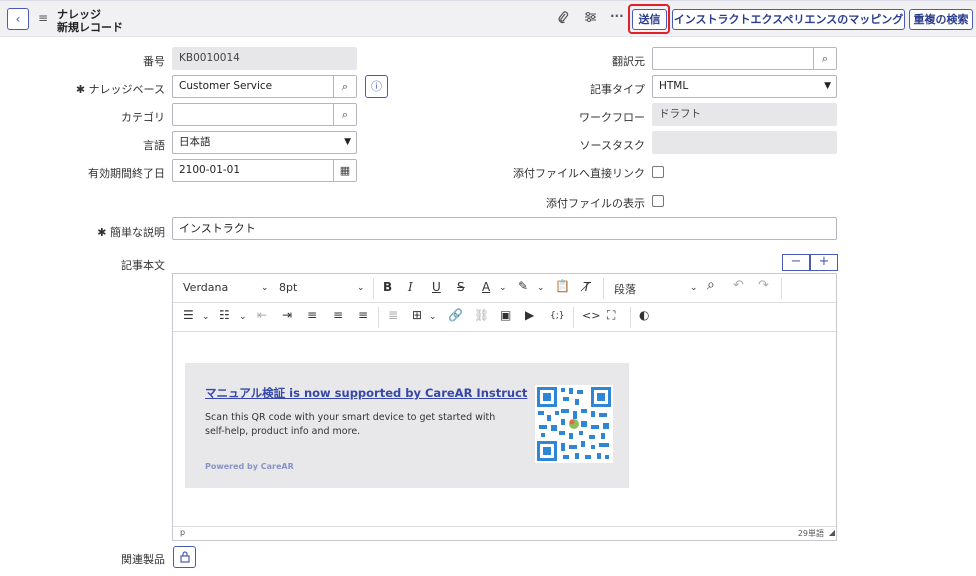 The height and width of the screenshot is (576, 976). Describe the element at coordinates (744, 86) in the screenshot. I see `article-type-select: HTML ▼` at that location.